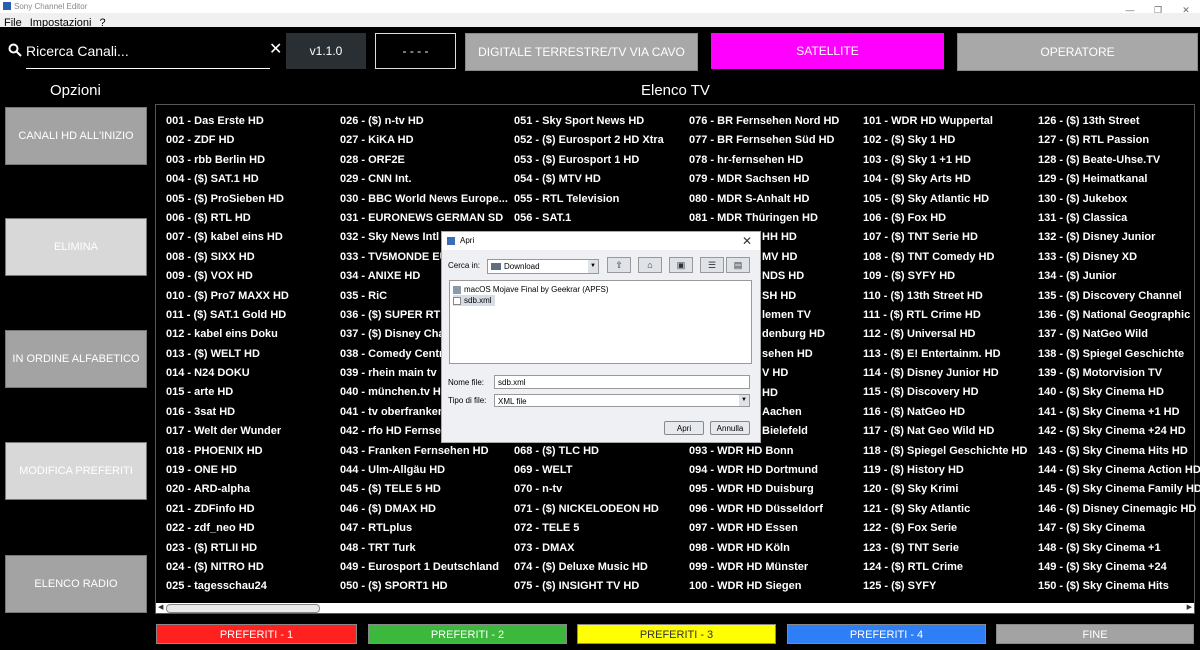  Describe the element at coordinates (622, 400) in the screenshot. I see `filetype-select: XML file ▼` at that location.